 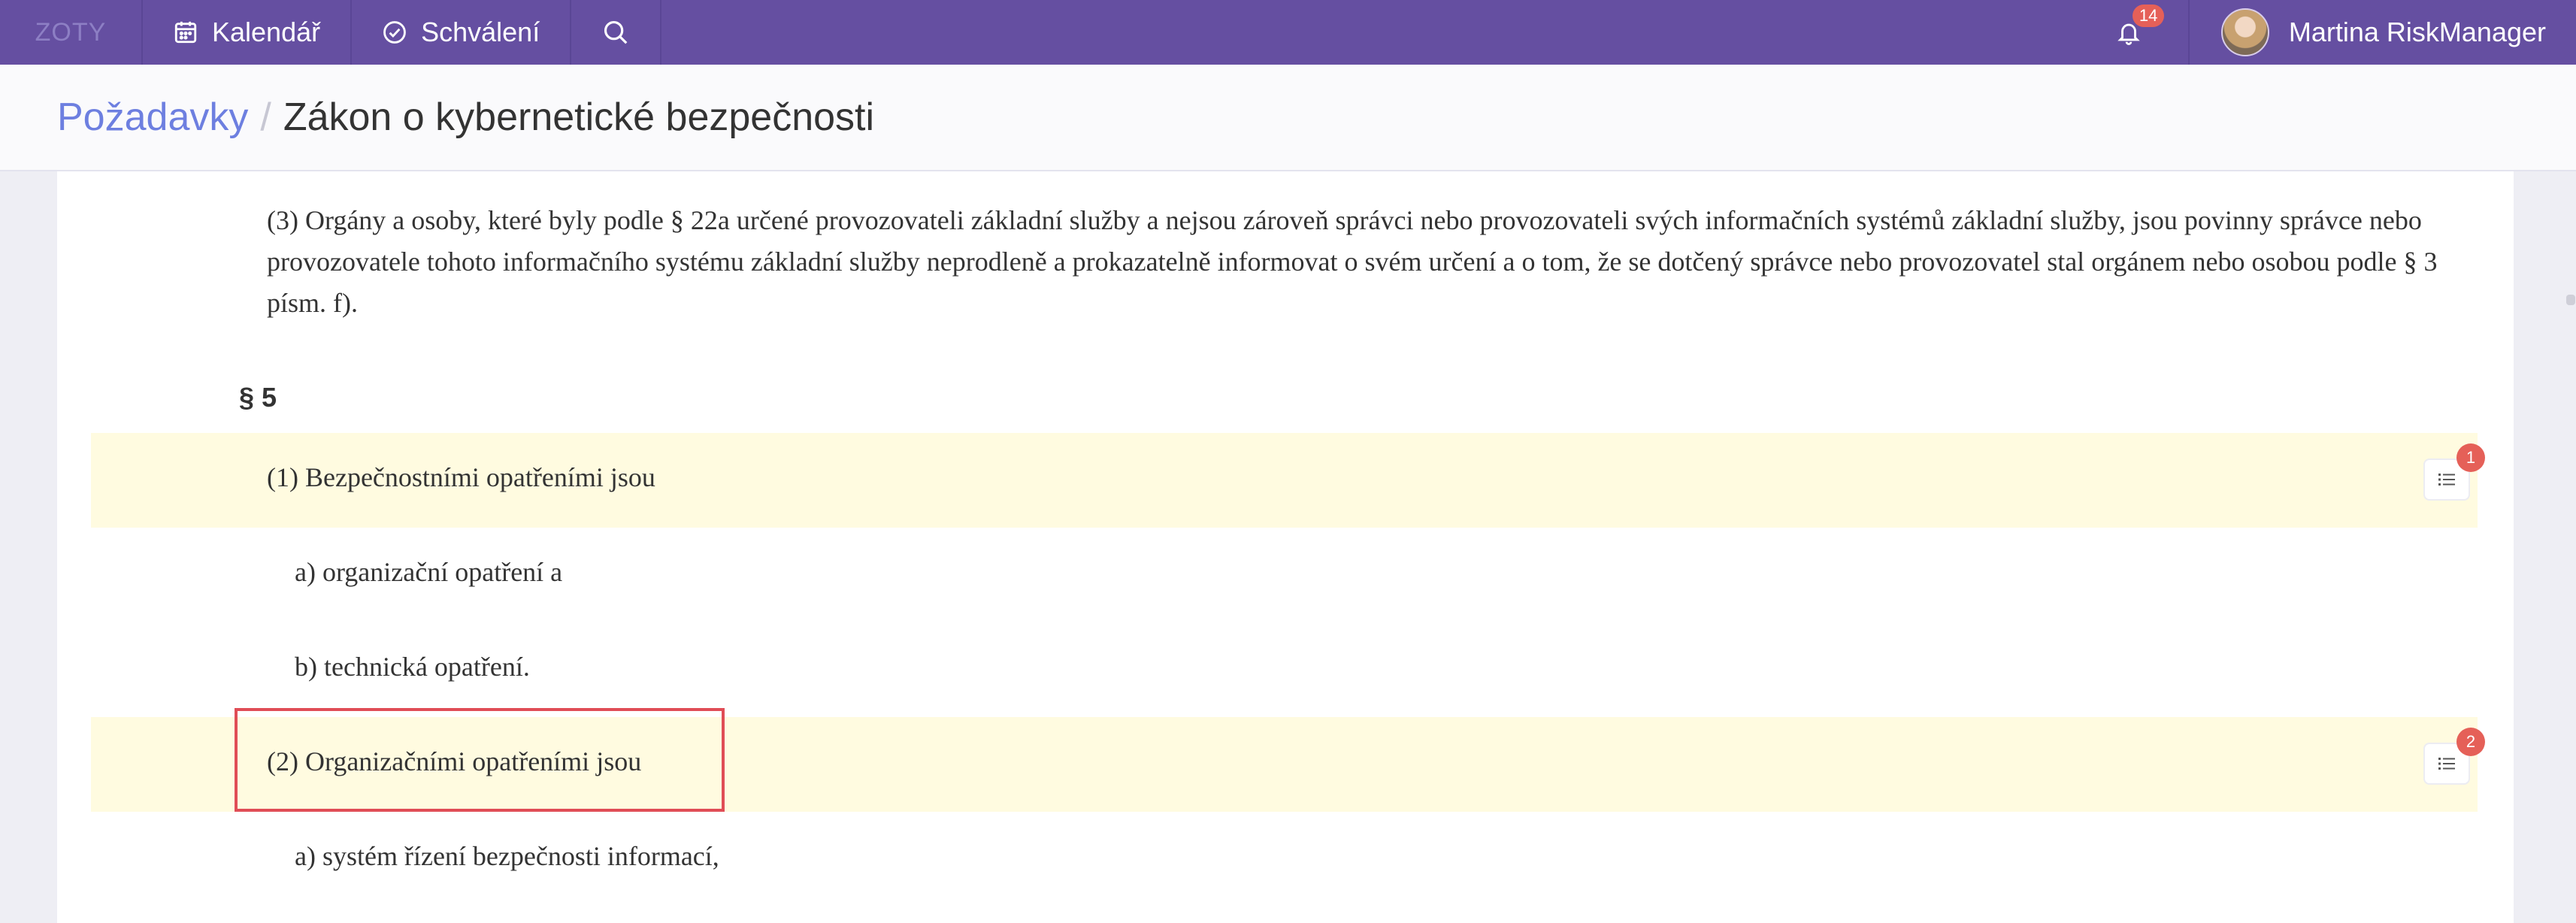 I want to click on section-heading: § 5, so click(x=258, y=397).